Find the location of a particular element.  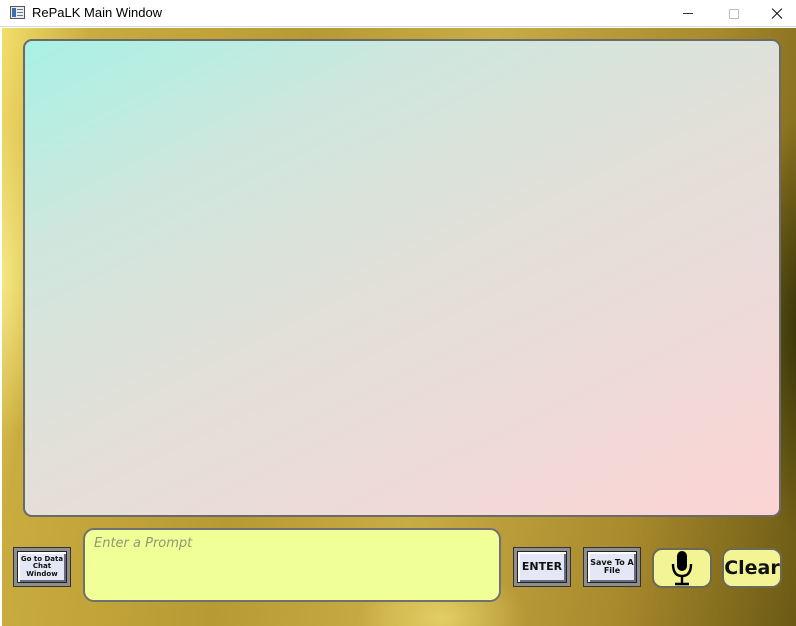

microphone-button is located at coordinates (682, 568).